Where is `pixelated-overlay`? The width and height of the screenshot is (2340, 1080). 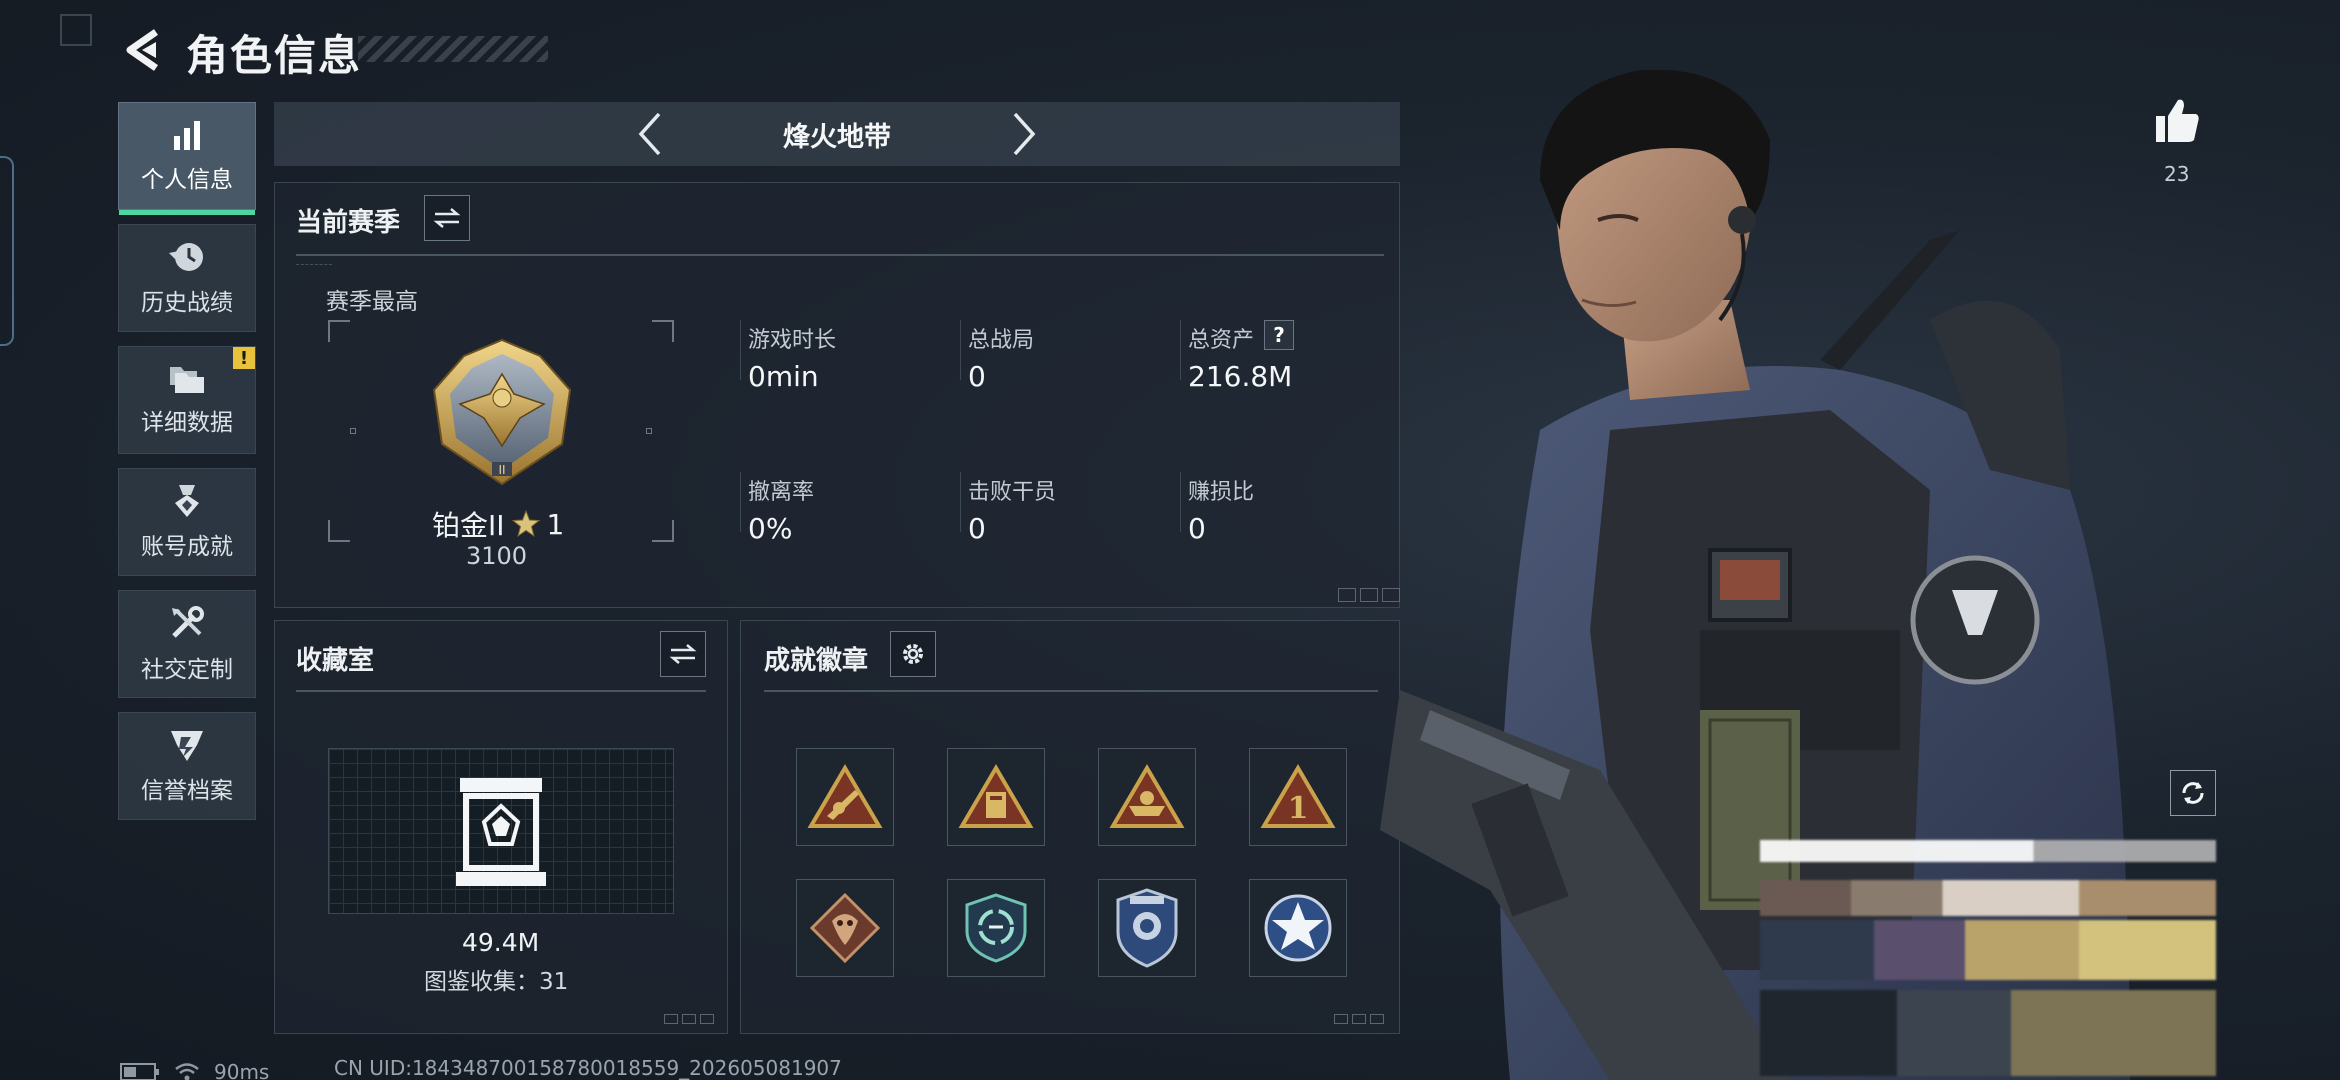
pixelated-overlay is located at coordinates (1988, 958).